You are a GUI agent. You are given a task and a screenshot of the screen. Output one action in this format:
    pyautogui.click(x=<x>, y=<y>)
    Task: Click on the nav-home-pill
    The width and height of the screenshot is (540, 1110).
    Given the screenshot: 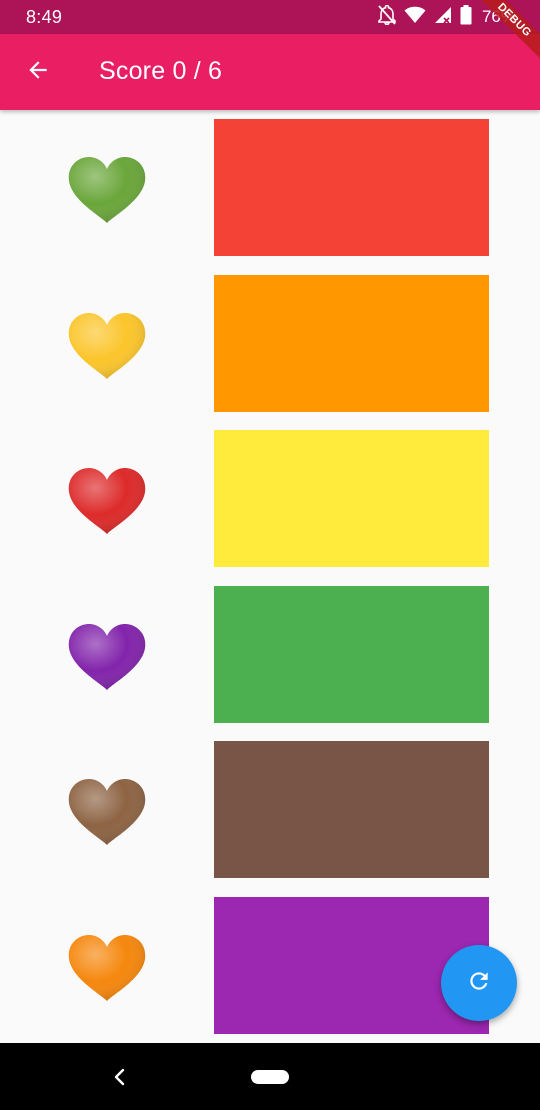 What is the action you would take?
    pyautogui.click(x=270, y=1077)
    